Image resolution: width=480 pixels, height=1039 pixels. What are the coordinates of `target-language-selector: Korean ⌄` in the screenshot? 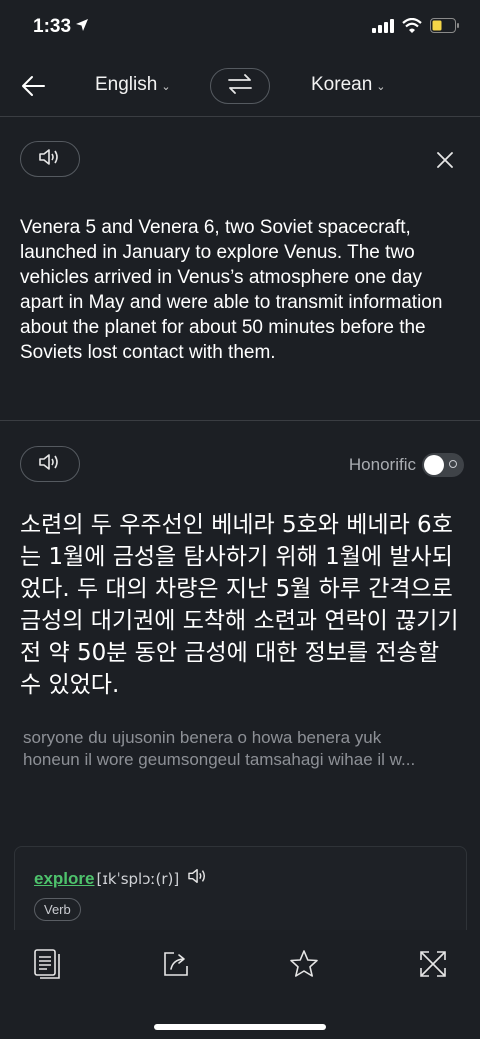 It's located at (348, 85).